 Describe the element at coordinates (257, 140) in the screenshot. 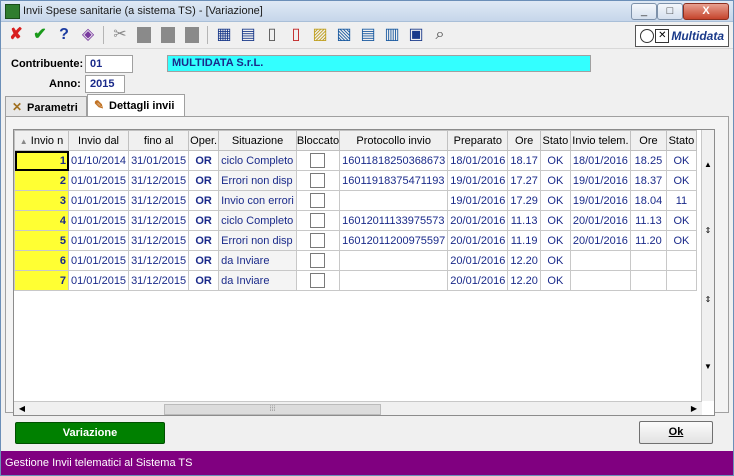

I see `col-situazione: Situazione` at that location.